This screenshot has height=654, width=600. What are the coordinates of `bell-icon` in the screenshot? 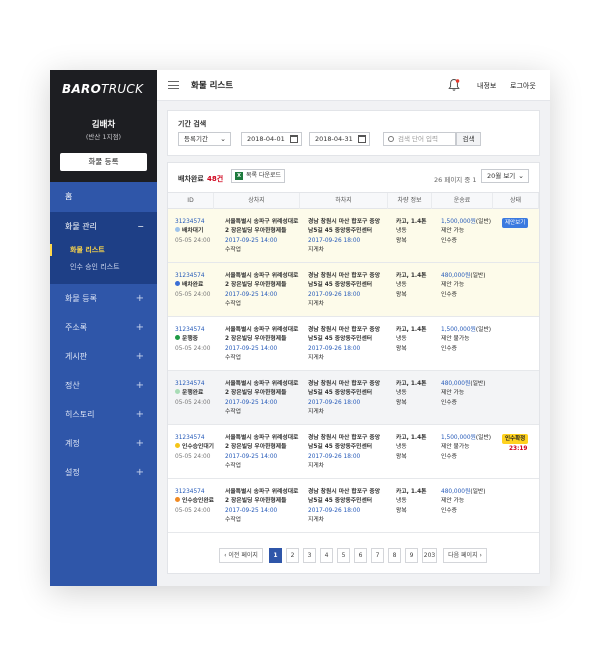 It's located at (454, 85).